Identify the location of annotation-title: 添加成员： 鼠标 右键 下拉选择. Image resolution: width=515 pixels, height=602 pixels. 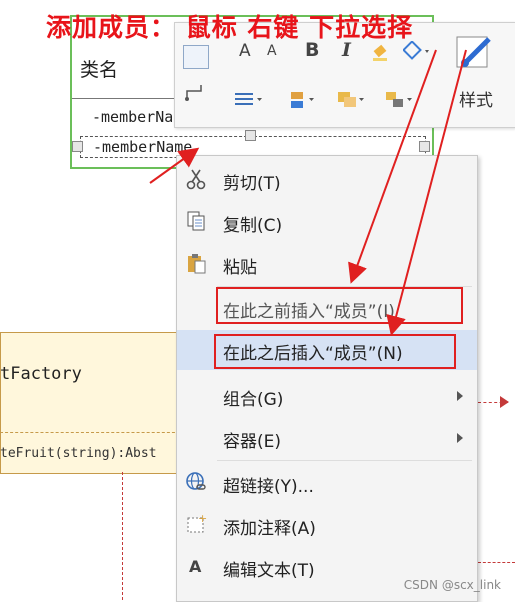
(230, 27).